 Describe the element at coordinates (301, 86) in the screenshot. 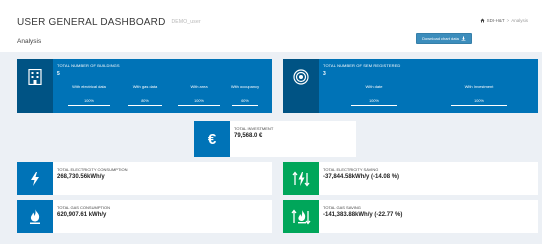

I see `sem-icon-box` at that location.